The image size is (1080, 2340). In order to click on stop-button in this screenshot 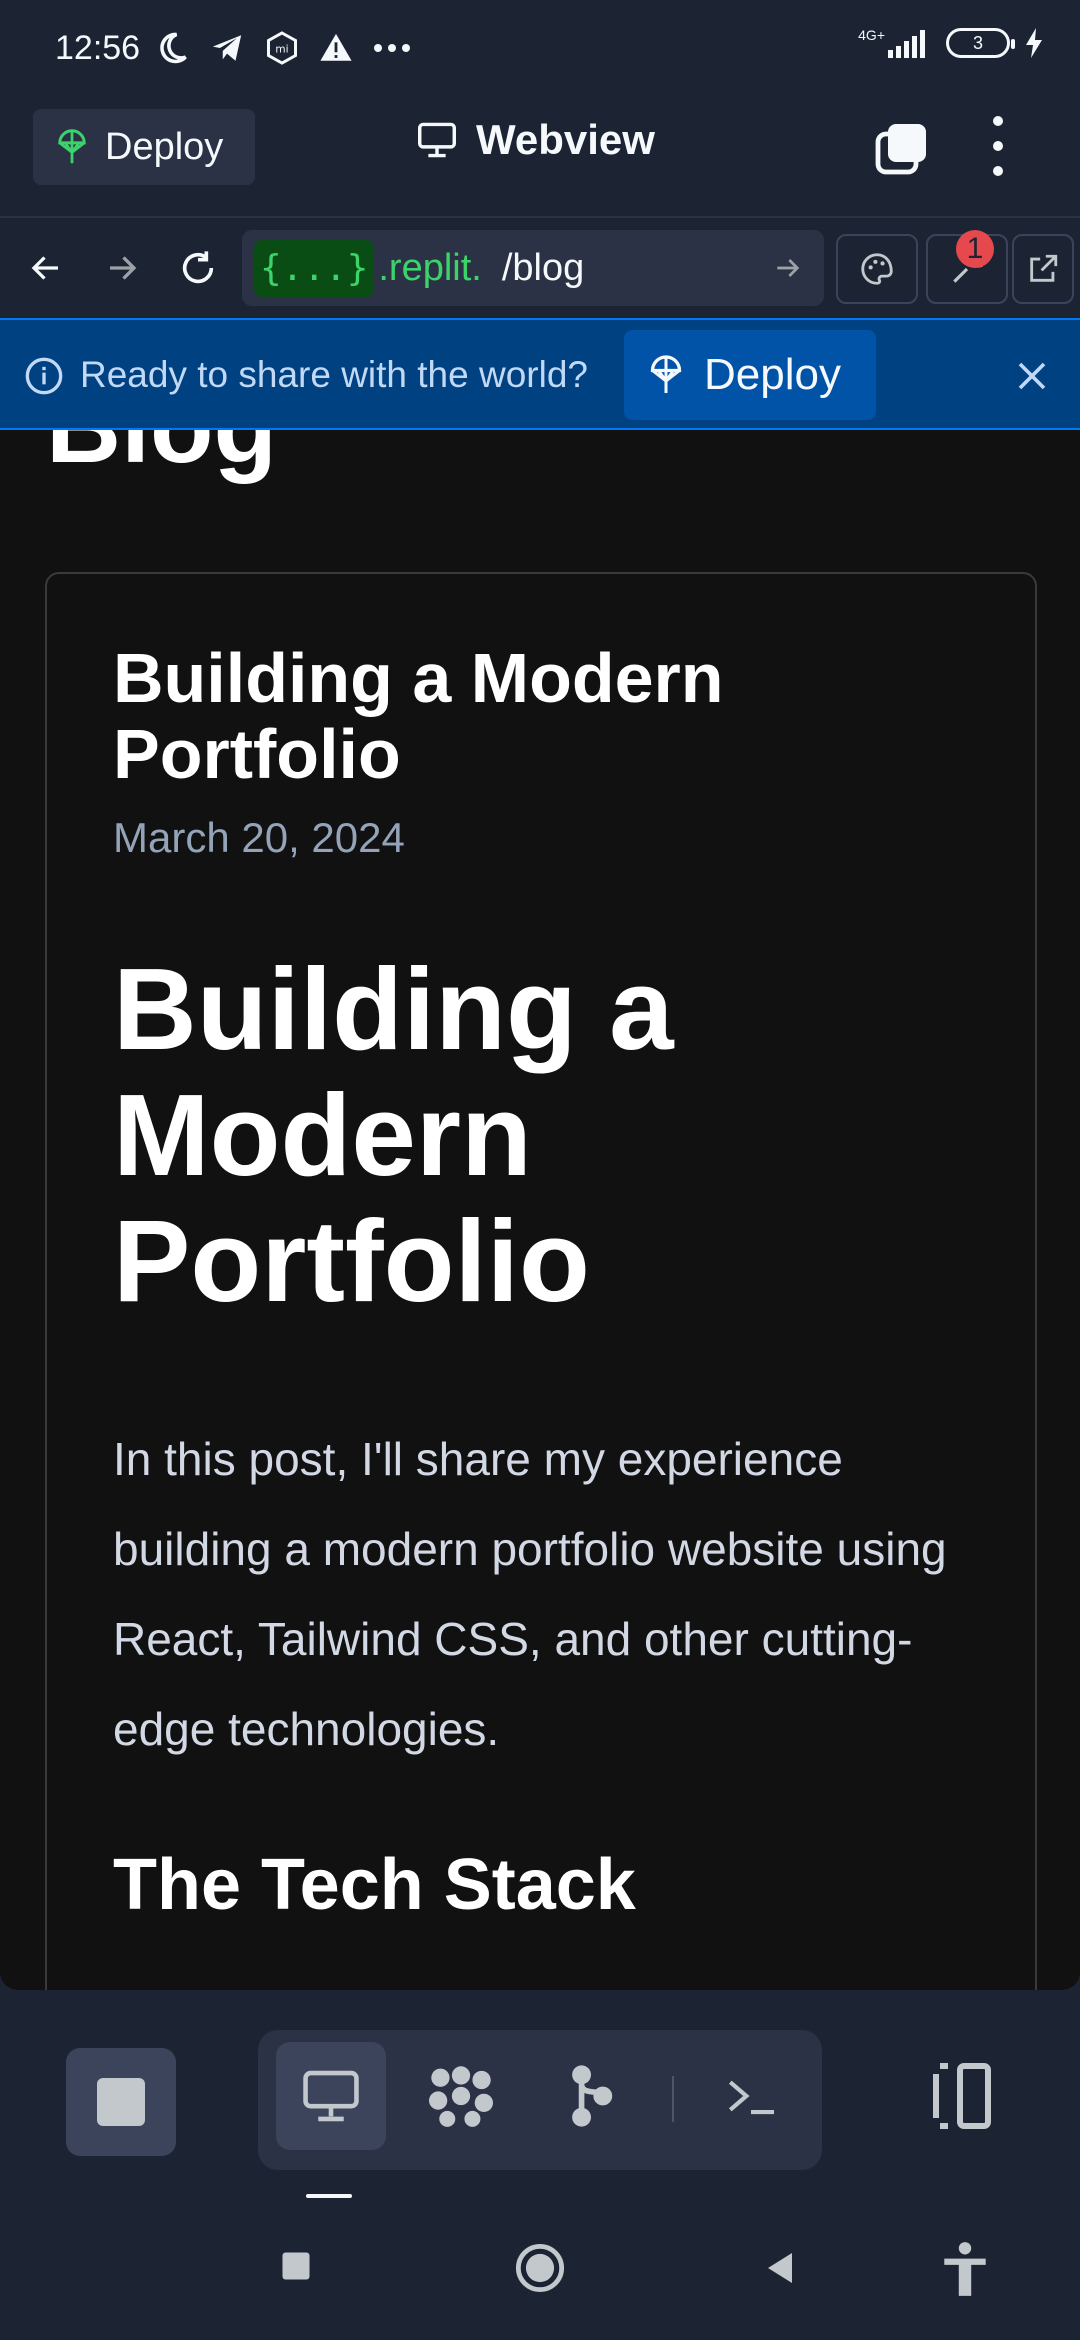, I will do `click(121, 2102)`.